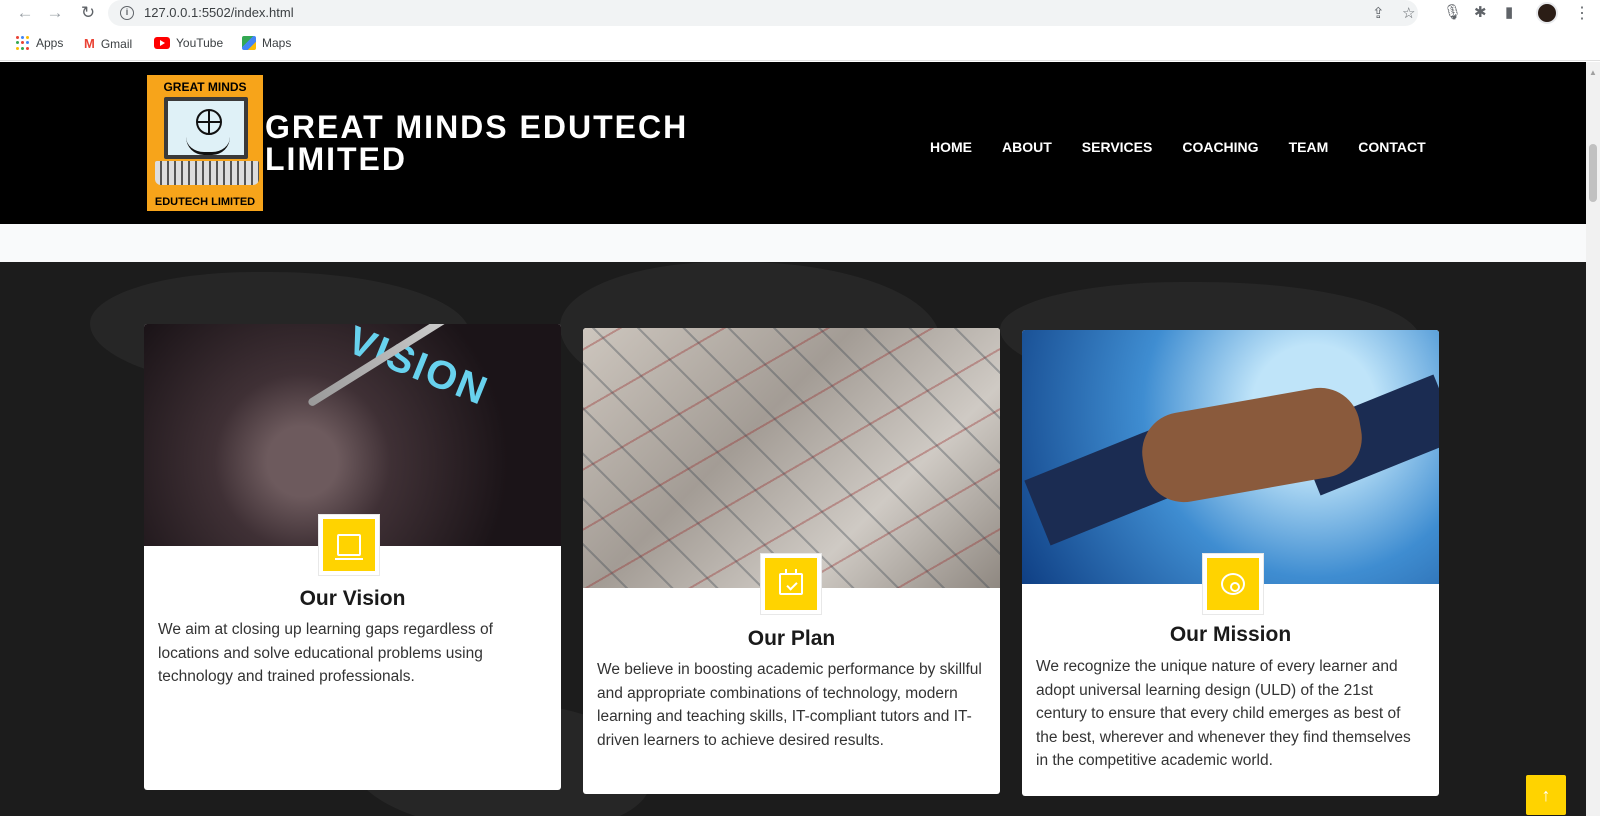  I want to click on handshake-image, so click(1230, 457).